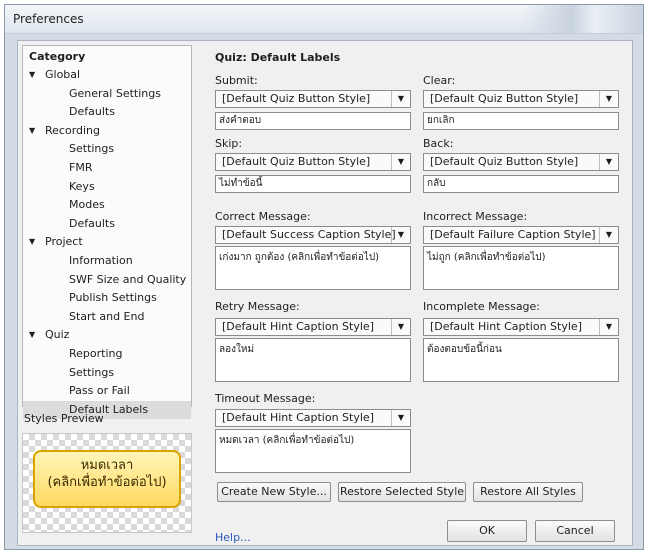 This screenshot has width=648, height=554. I want to click on skip-text-field: ไม่ทำข้อนี้, so click(313, 184).